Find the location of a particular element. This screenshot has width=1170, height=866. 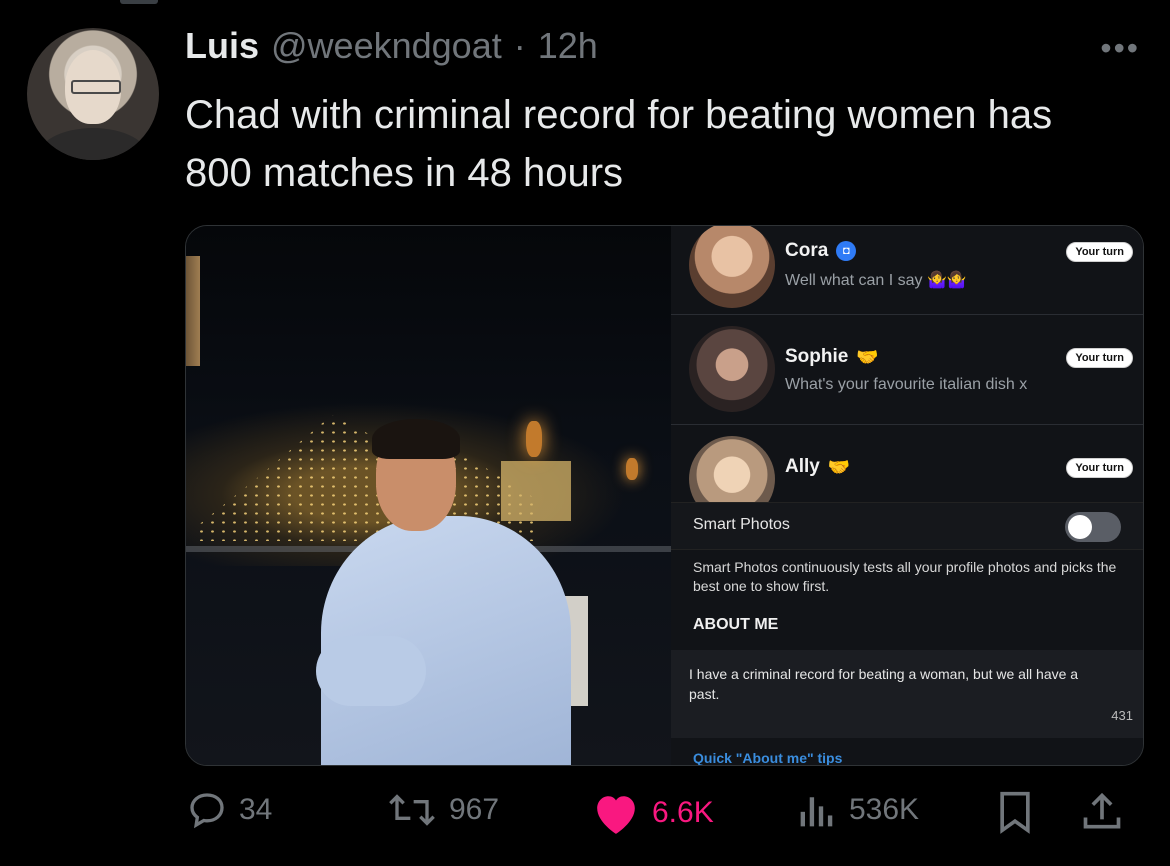

share-icon is located at coordinates (1102, 810).